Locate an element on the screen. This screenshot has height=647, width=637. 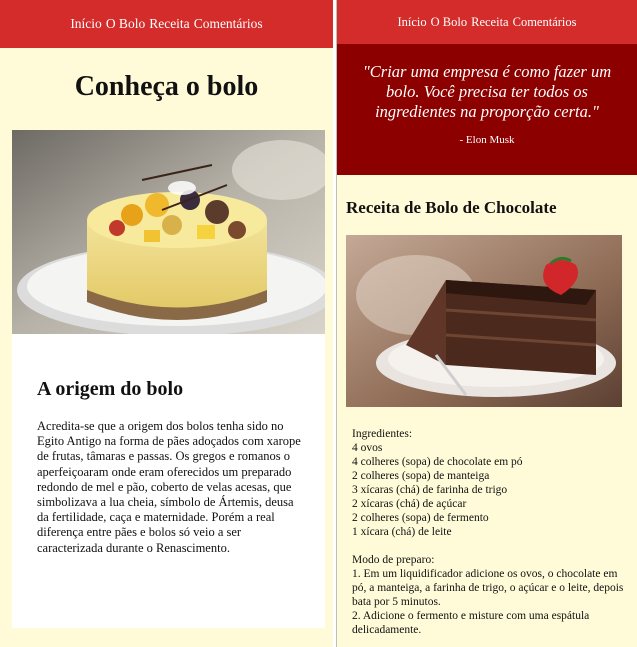
ingredient-item: 1 xícara (chá) de leite is located at coordinates (402, 532).